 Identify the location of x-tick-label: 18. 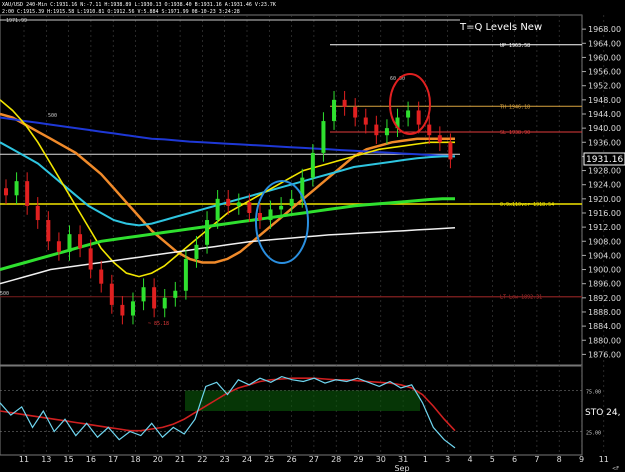
(135, 459).